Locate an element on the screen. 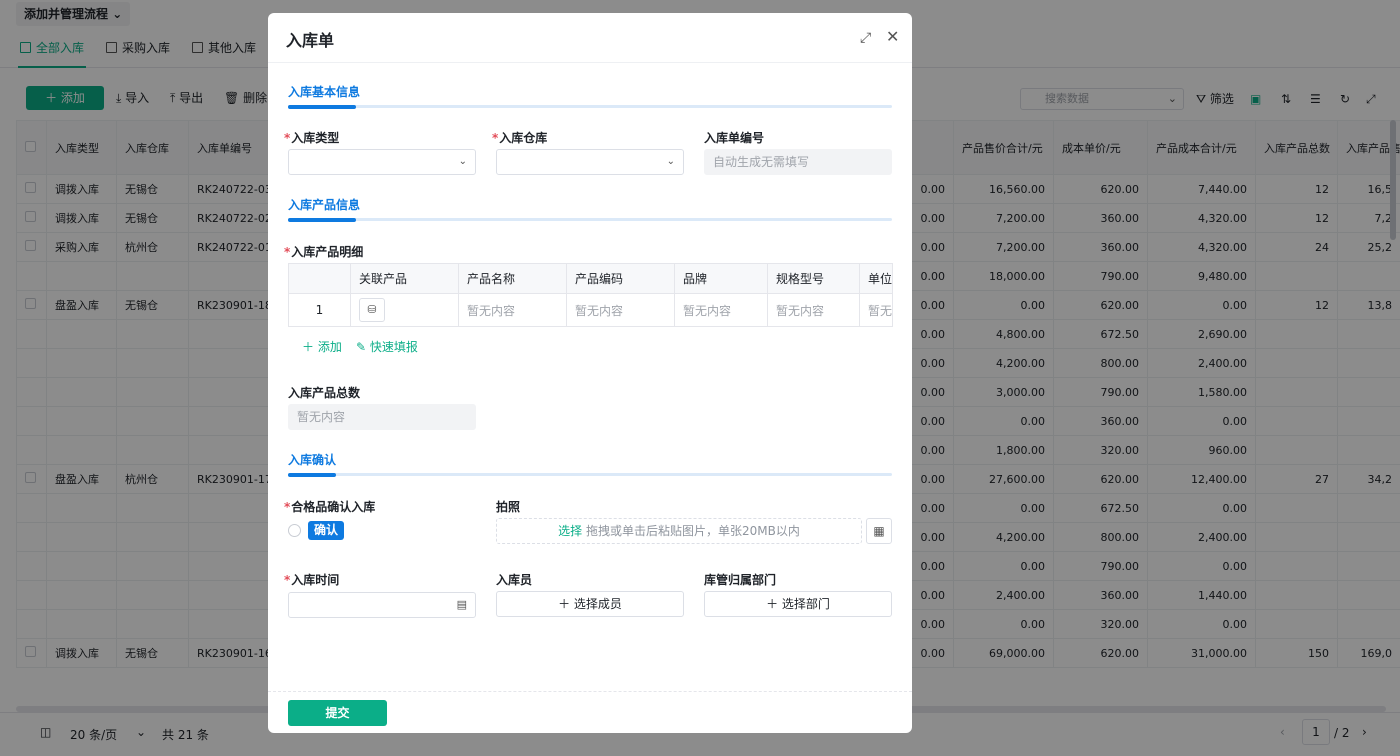 This screenshot has height=756, width=1400. column-header: 单位 is located at coordinates (876, 278).